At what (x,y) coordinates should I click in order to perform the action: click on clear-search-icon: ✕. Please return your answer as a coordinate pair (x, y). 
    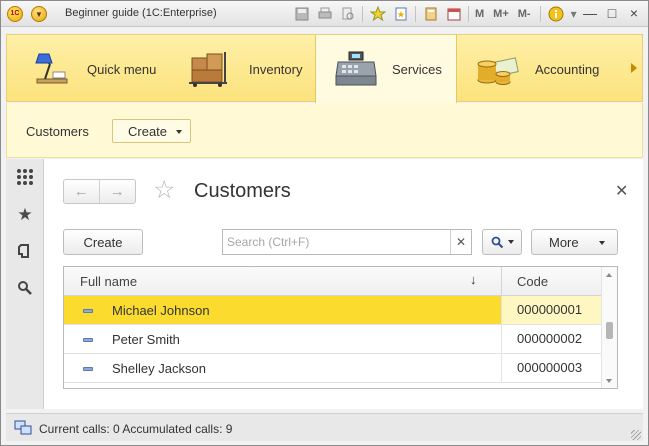
    Looking at the image, I should click on (460, 242).